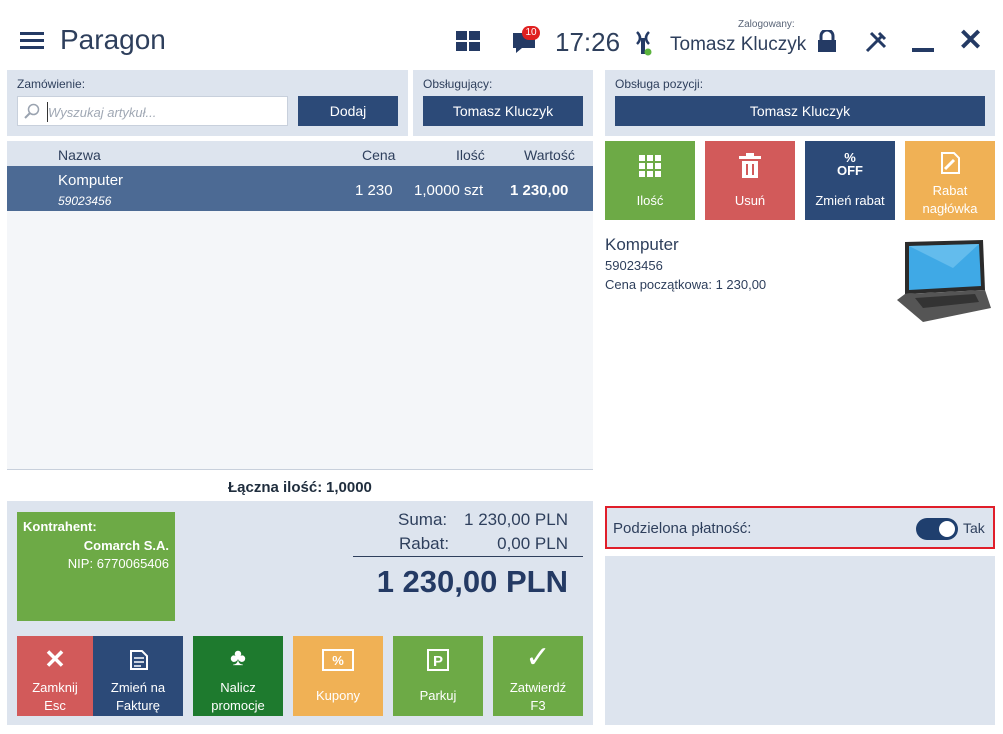  I want to click on delete-button: Usuń, so click(750, 180).